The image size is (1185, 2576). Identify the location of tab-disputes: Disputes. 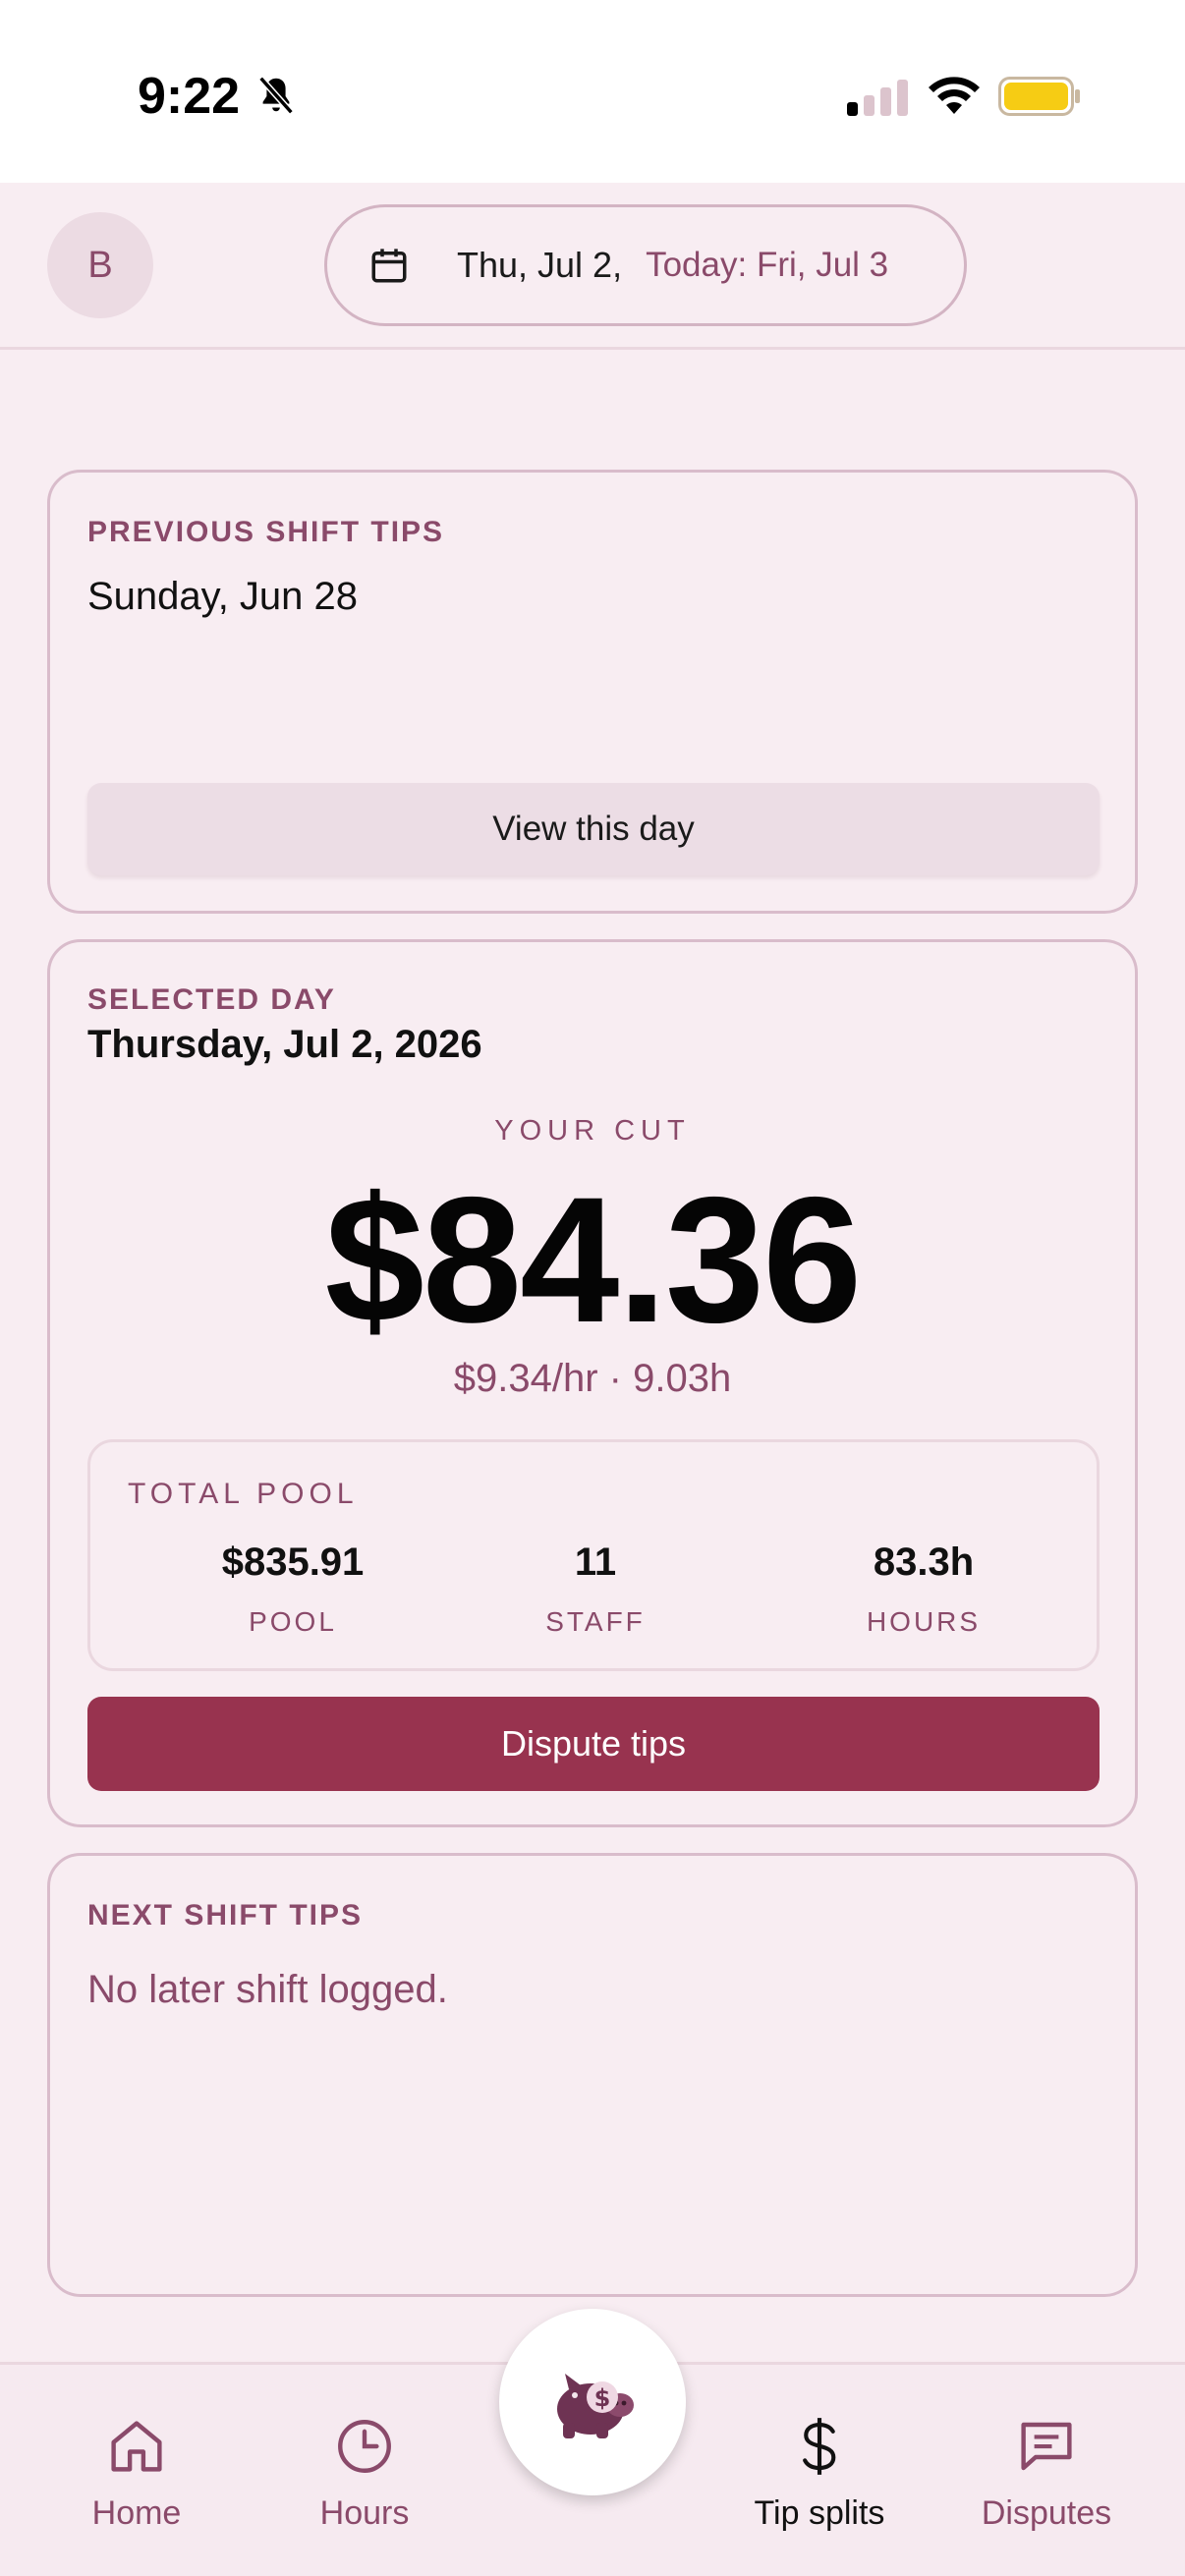
(1046, 2473).